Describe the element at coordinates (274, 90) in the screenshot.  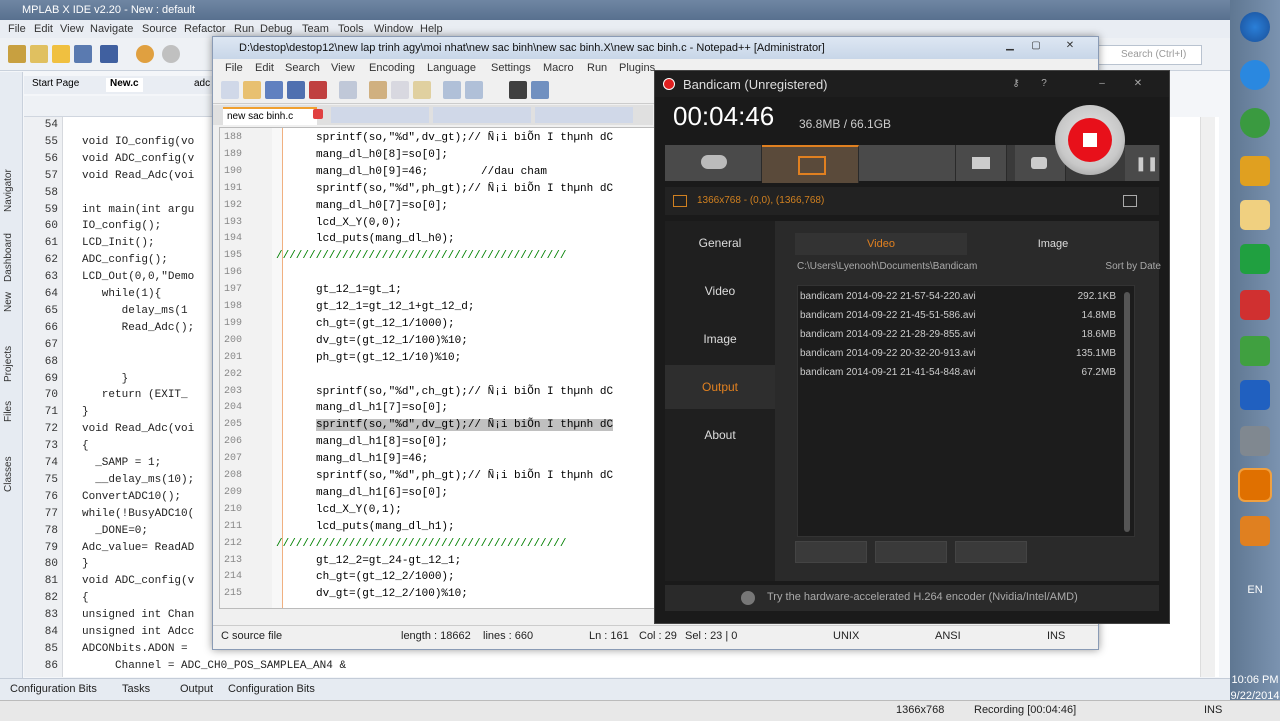
I see `save-icon` at that location.